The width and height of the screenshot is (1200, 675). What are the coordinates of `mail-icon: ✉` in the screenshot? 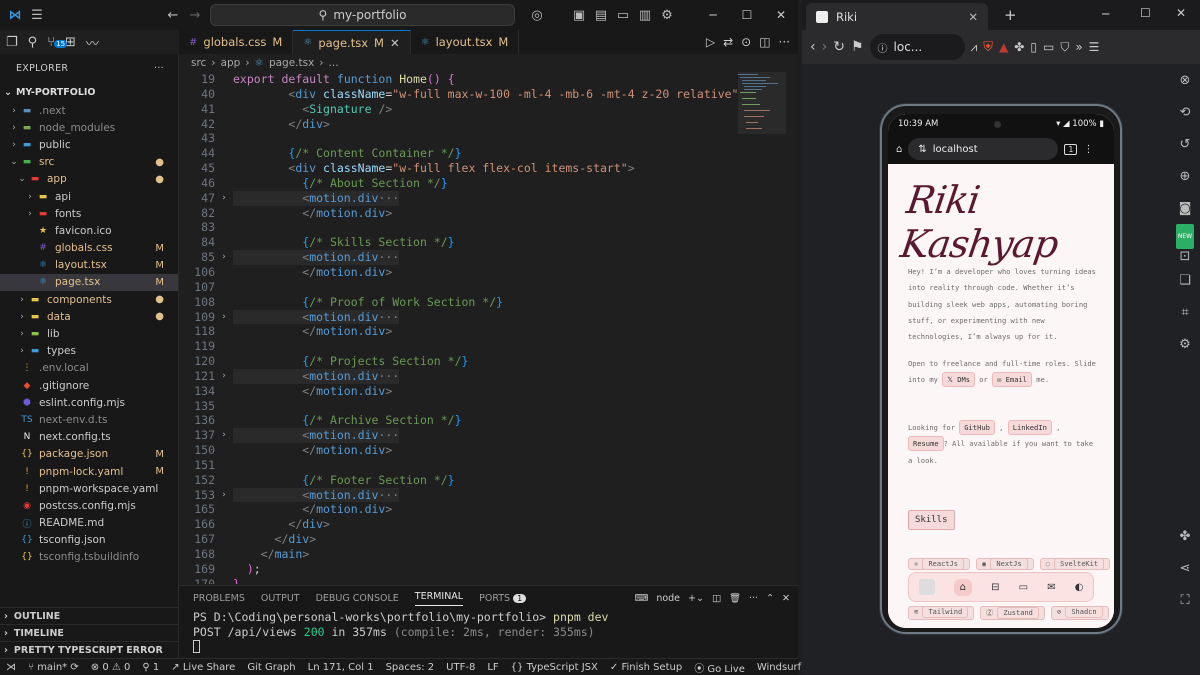 It's located at (1051, 587).